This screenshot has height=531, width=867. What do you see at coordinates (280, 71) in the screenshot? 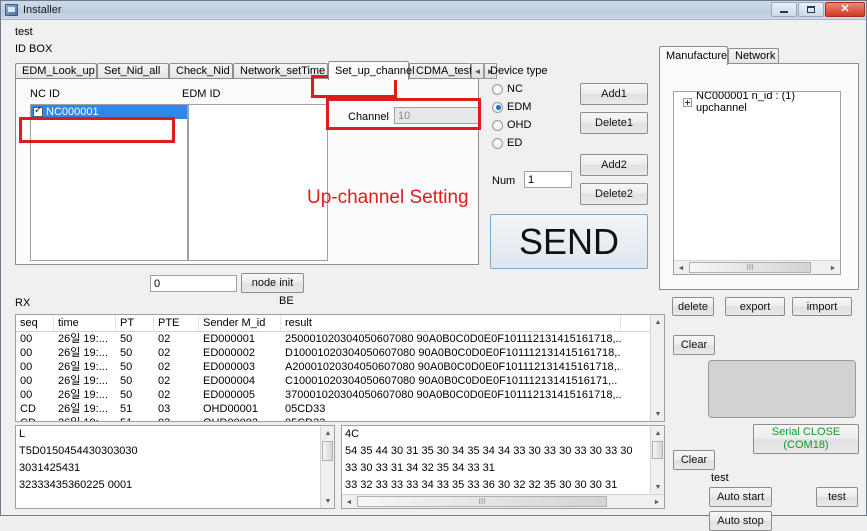
I see `tab-network-settime: Network_setTime` at bounding box center [280, 71].